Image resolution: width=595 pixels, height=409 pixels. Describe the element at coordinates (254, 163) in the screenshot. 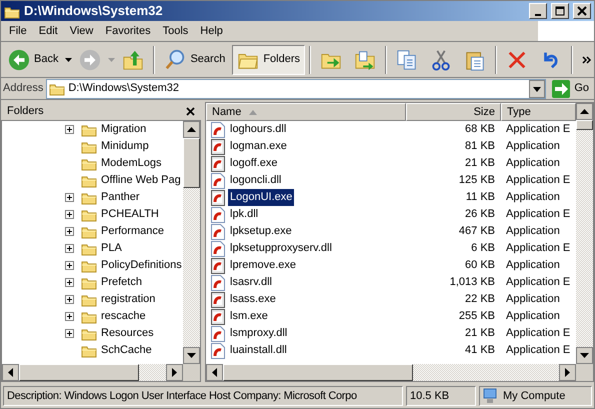

I see `file-name: logoff.exe` at that location.